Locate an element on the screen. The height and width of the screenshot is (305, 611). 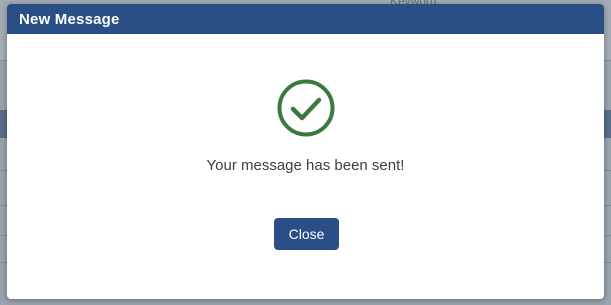
check-circle-icon is located at coordinates (306, 108).